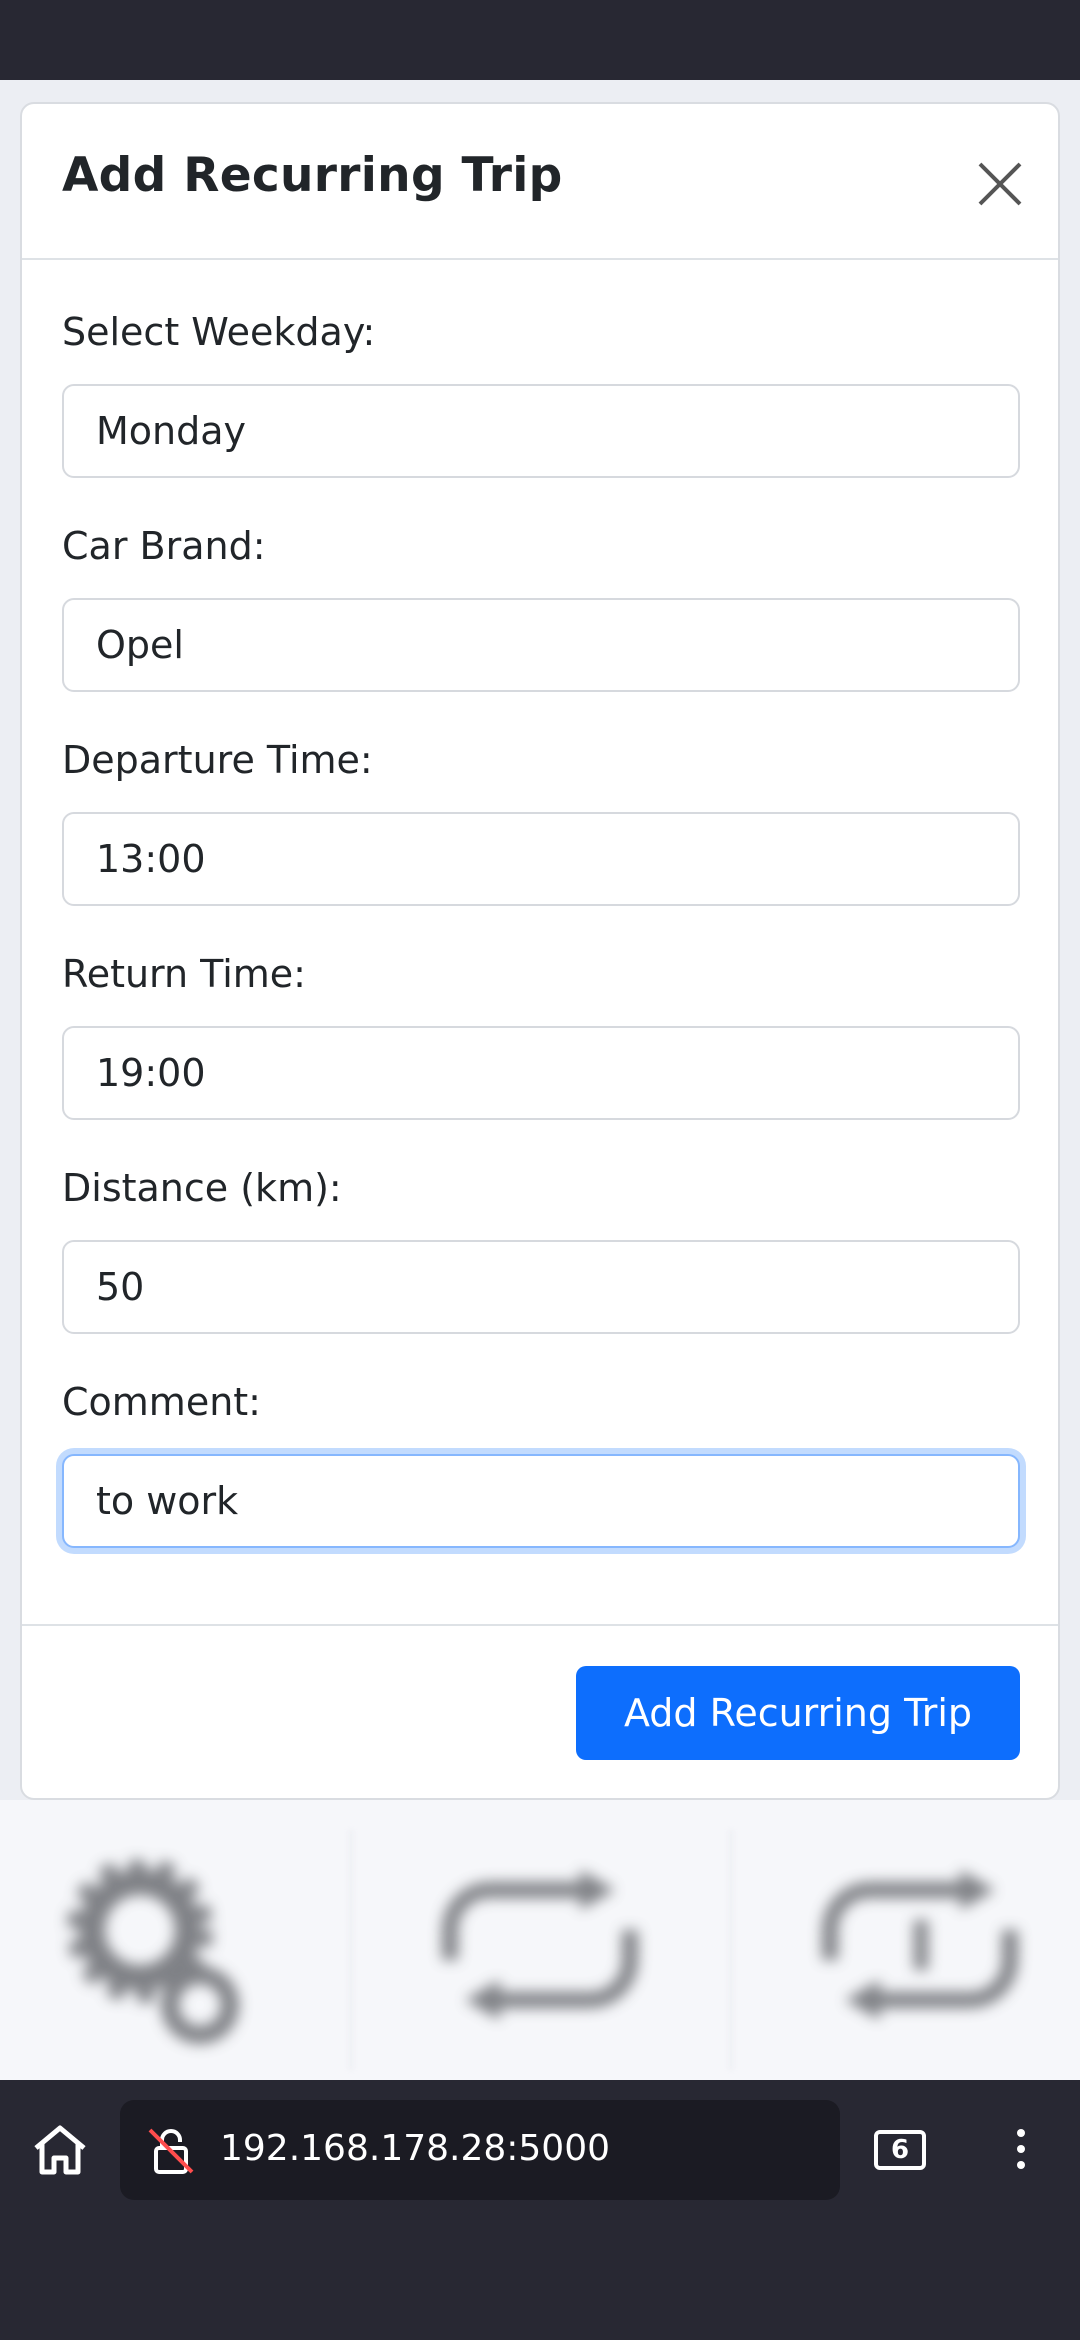 This screenshot has width=1080, height=2340. I want to click on address-bar: 192.168.178.28:5000, so click(480, 2150).